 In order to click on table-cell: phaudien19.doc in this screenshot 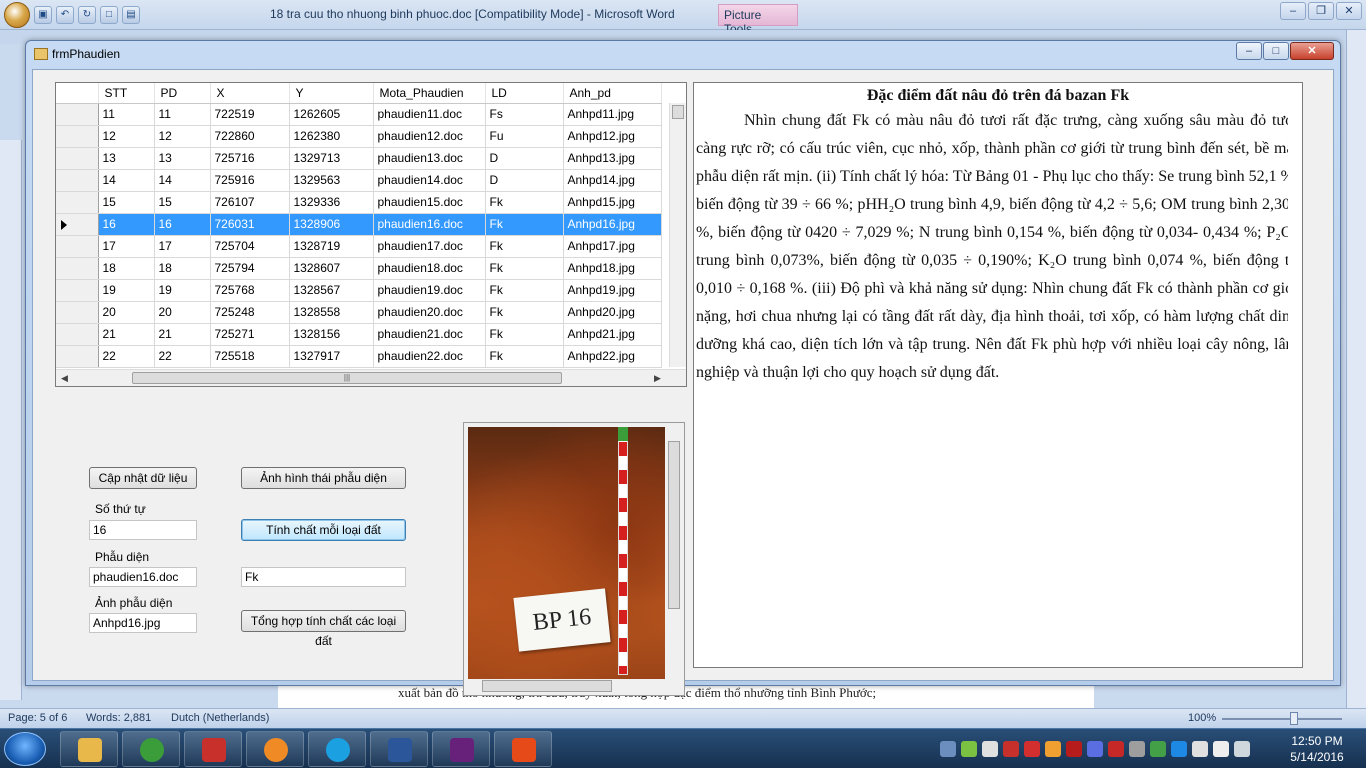, I will do `click(429, 290)`.